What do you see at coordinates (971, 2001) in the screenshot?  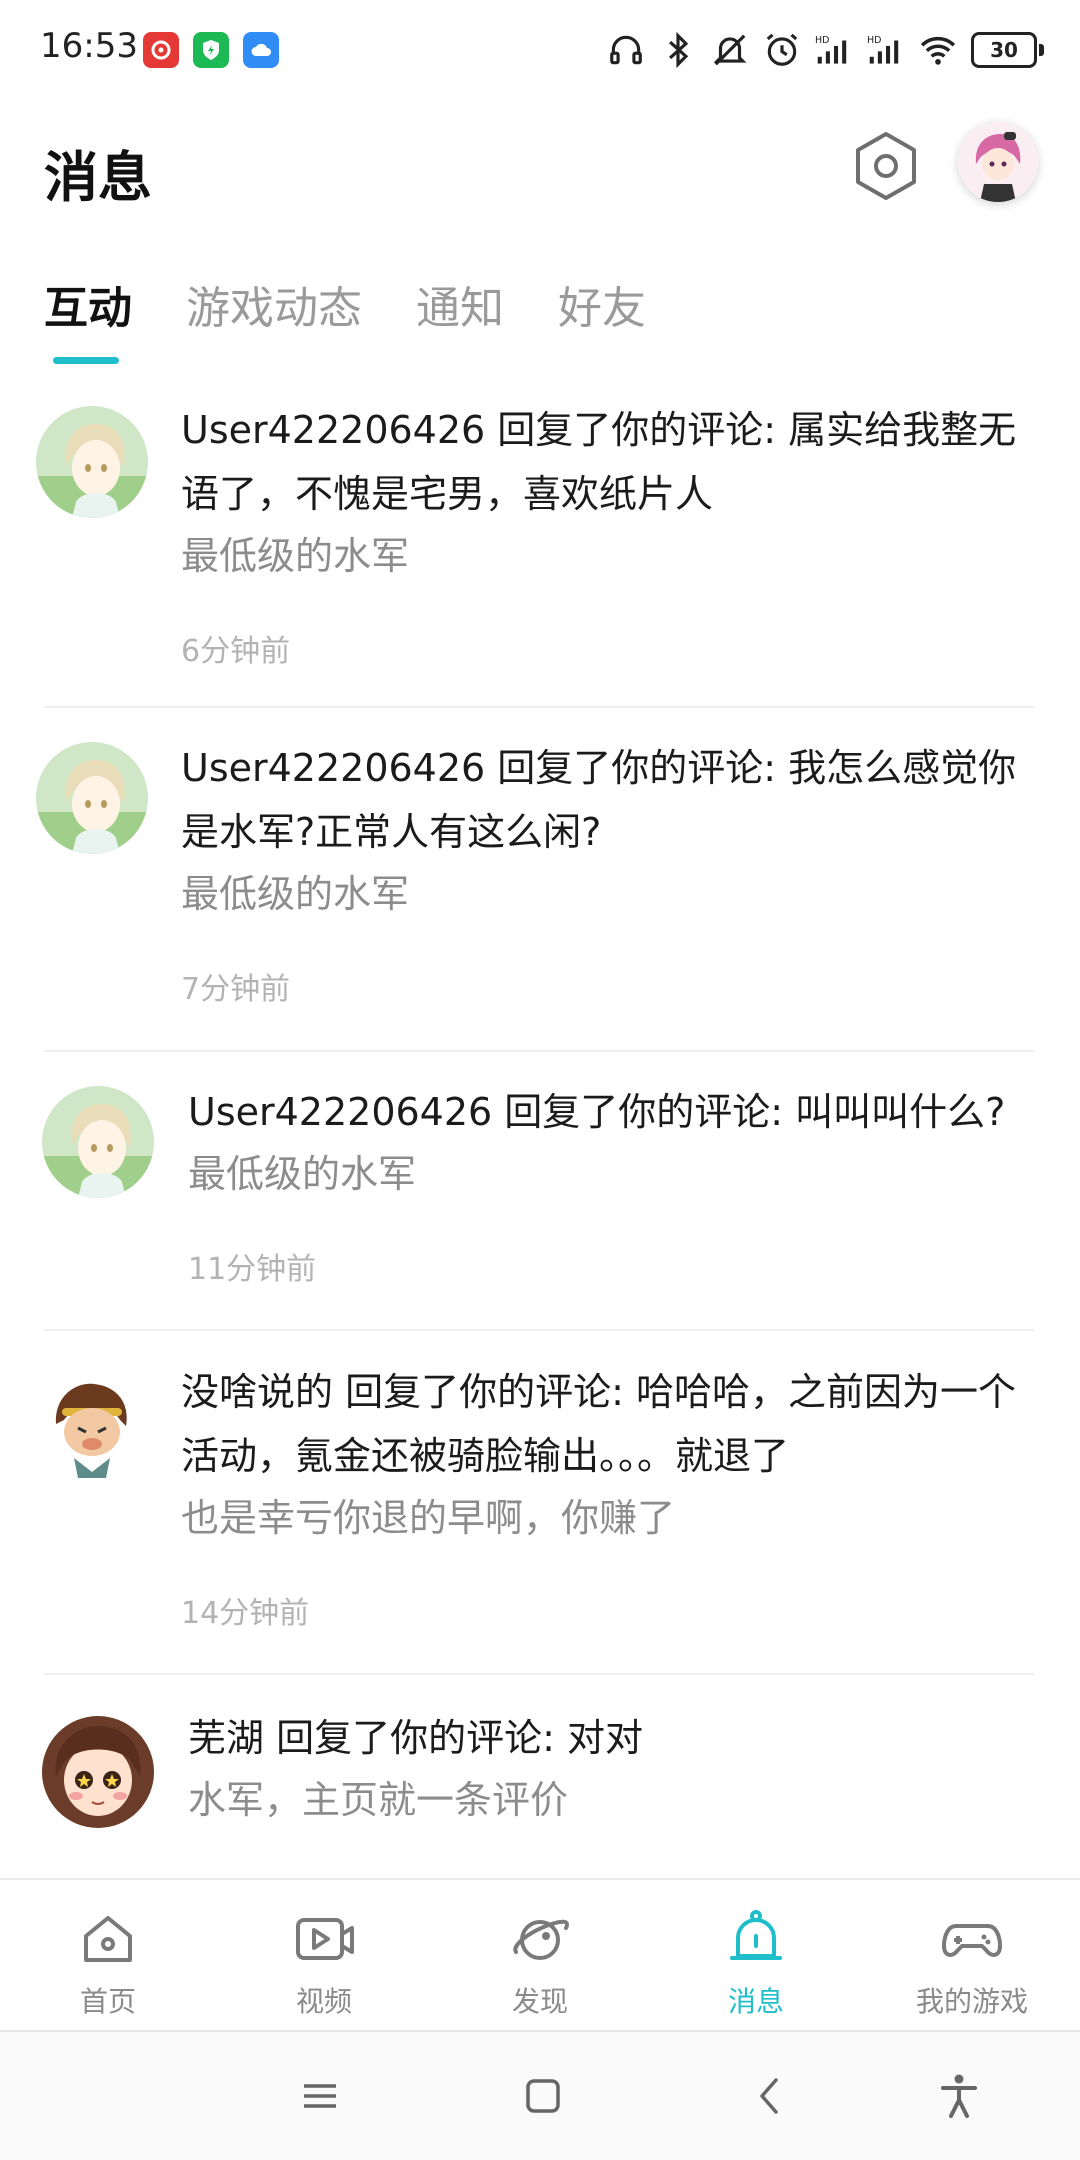 I see `nav-my-games-label: 我的游戏` at bounding box center [971, 2001].